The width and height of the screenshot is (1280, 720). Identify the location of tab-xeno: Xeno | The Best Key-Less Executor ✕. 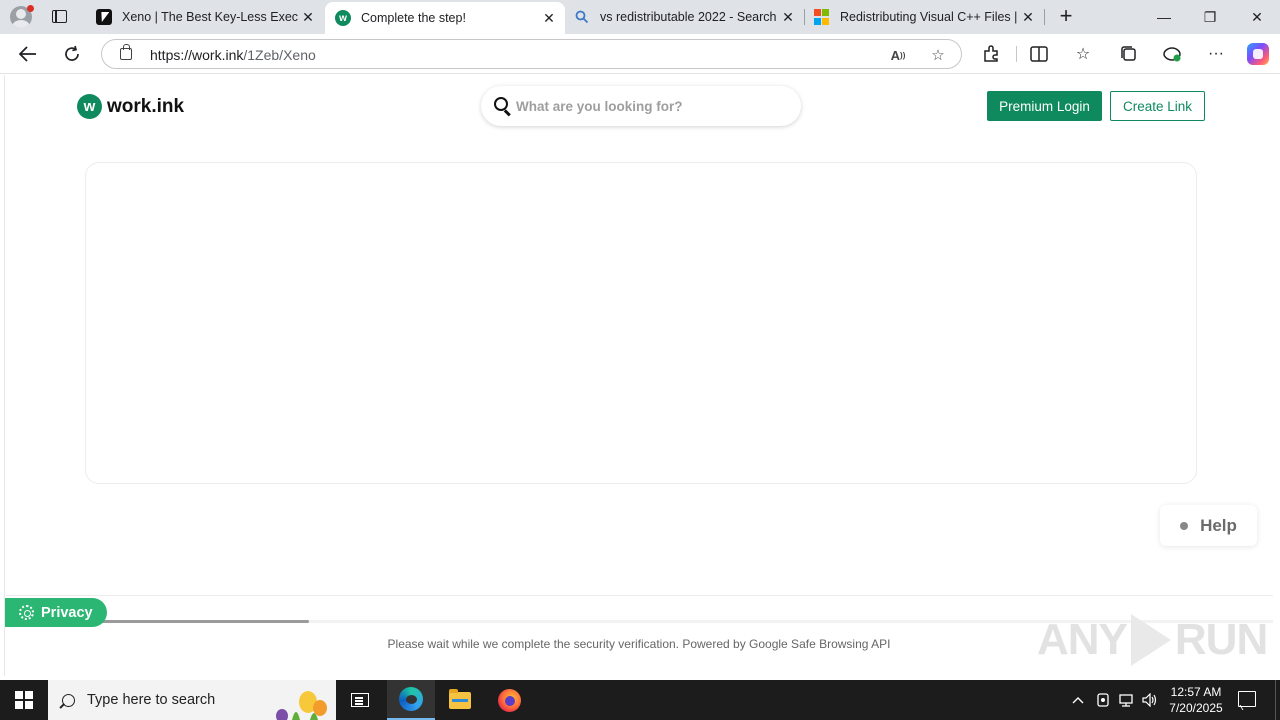
(205, 17).